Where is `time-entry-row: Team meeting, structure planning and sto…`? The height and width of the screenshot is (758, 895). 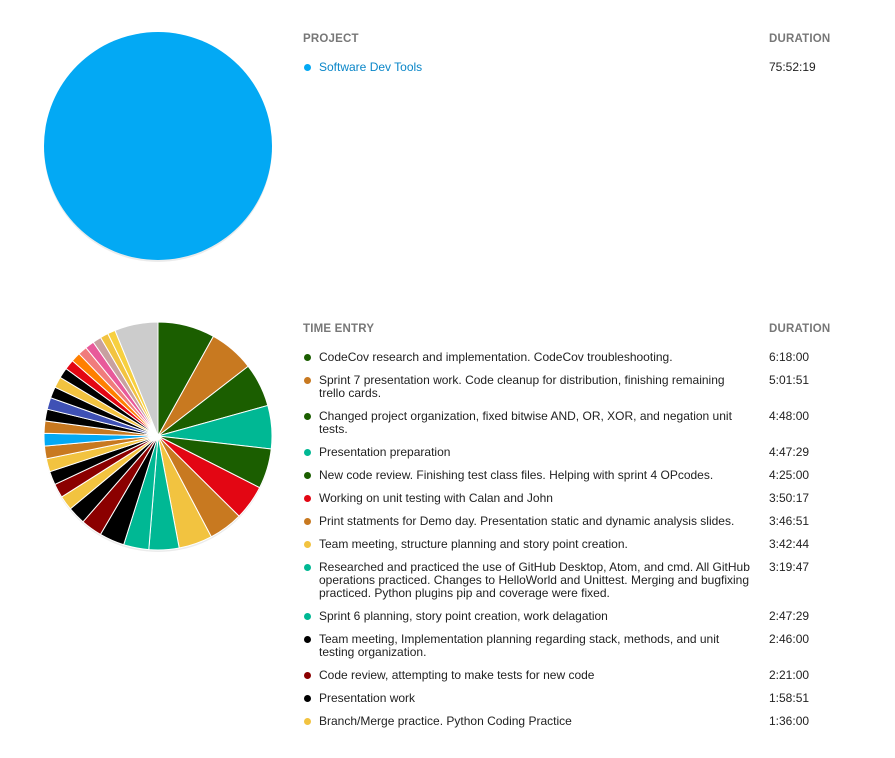
time-entry-row: Team meeting, structure planning and sto… is located at coordinates (573, 544).